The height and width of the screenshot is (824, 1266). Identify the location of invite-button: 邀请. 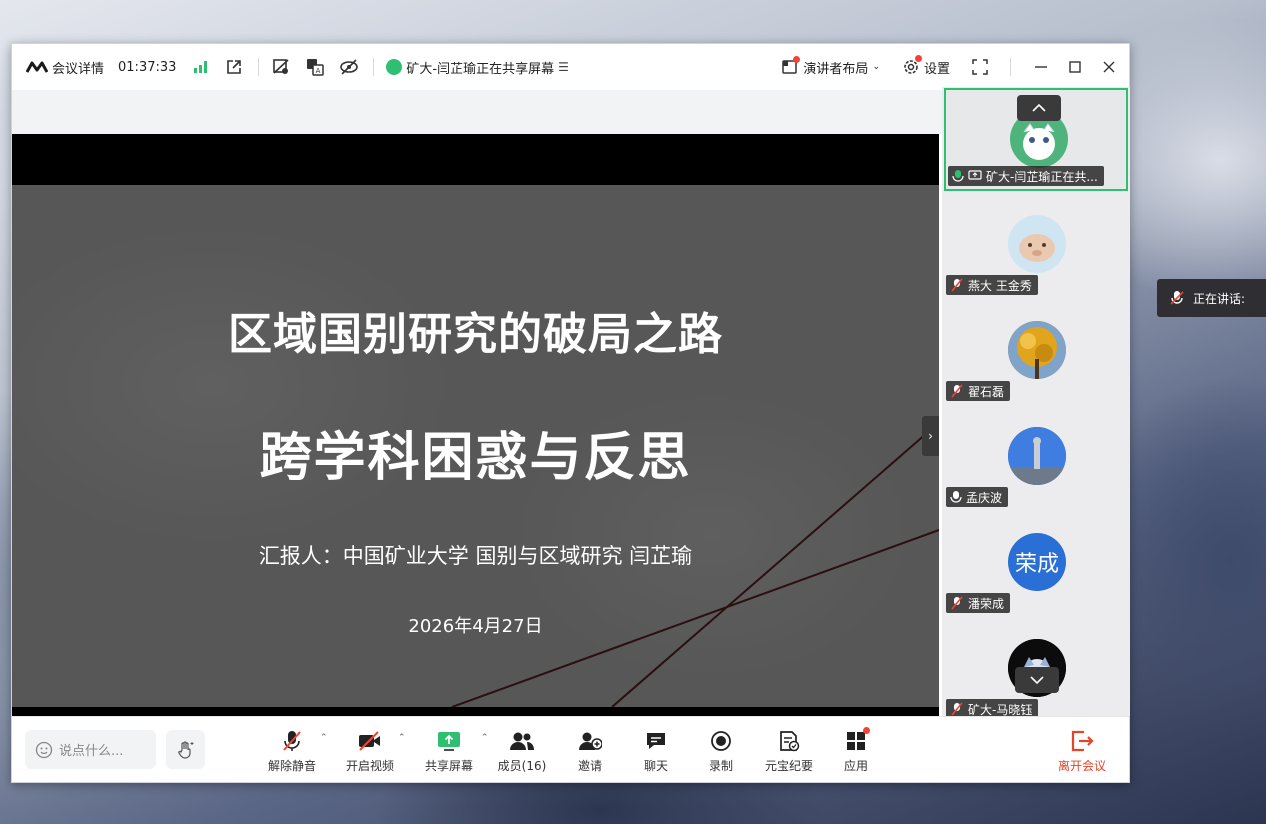
(590, 752).